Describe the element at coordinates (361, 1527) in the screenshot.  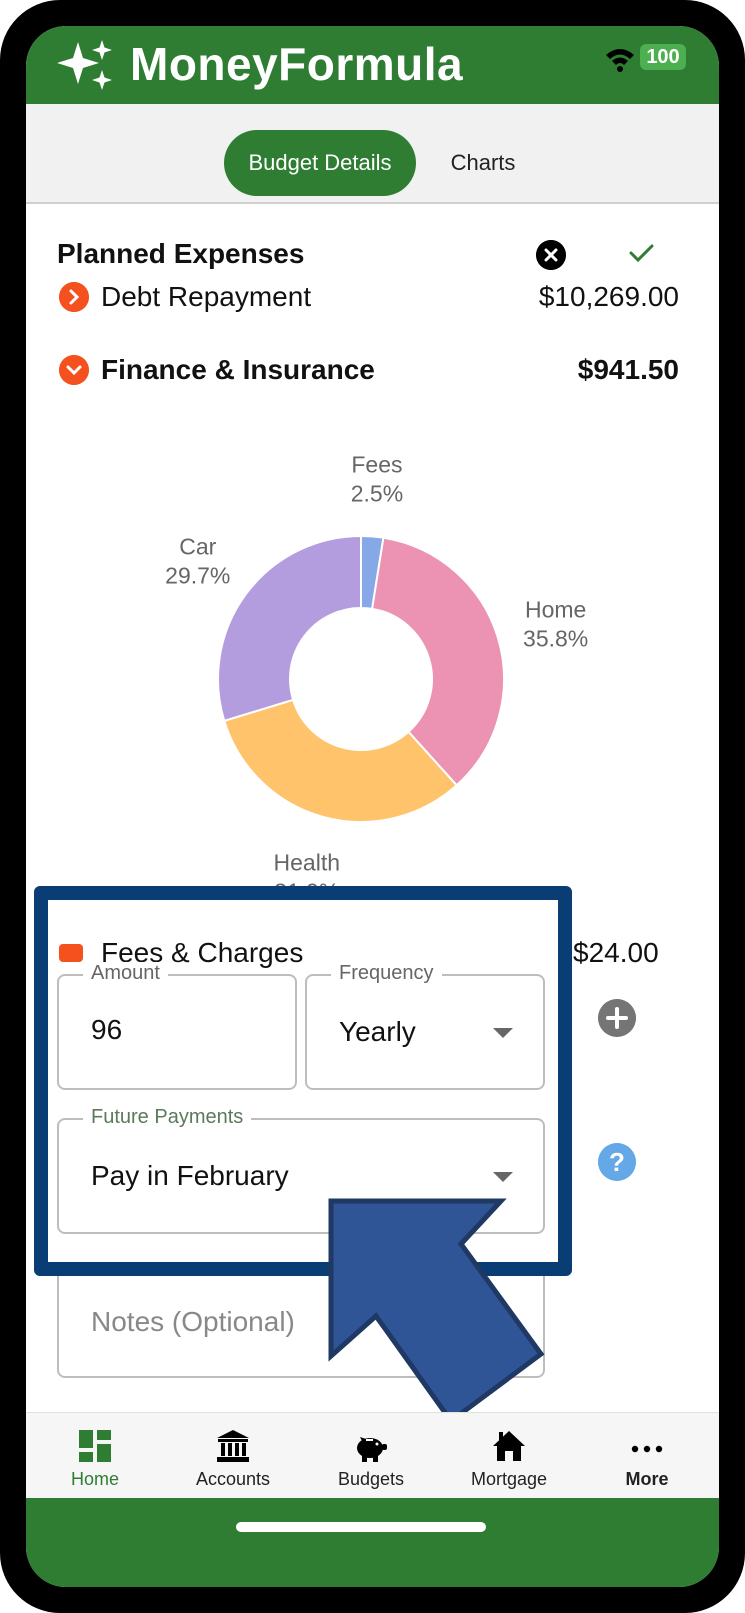
I see `home-indicator` at that location.